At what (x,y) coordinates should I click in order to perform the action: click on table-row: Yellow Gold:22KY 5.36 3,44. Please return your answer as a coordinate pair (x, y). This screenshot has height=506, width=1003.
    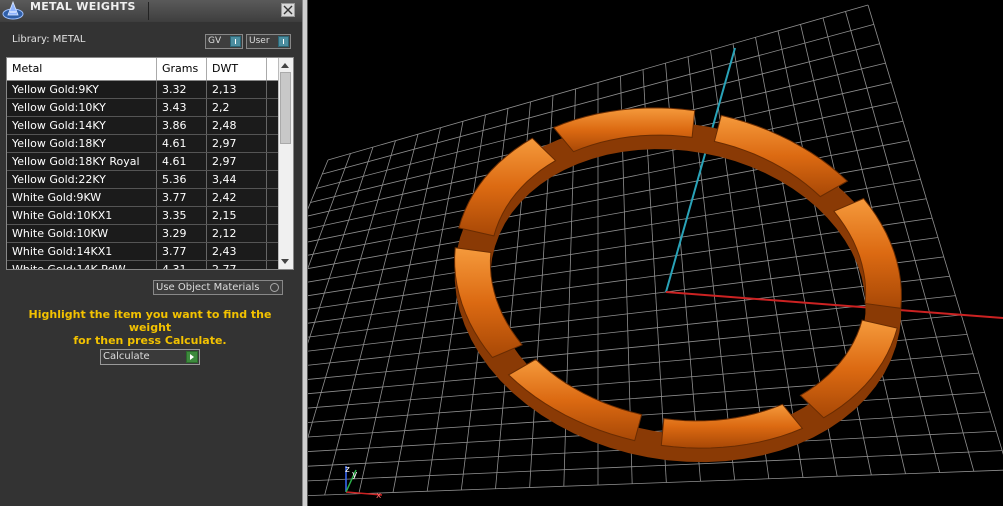
    Looking at the image, I should click on (143, 180).